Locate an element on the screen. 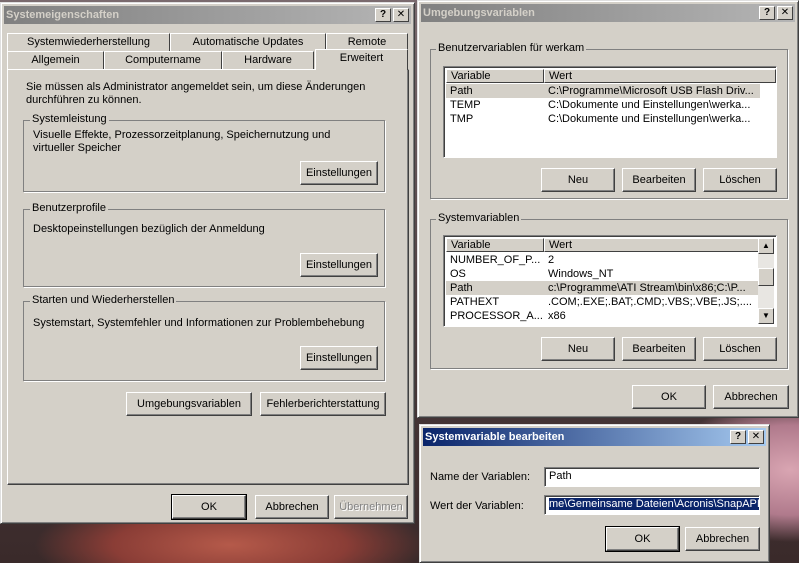 The height and width of the screenshot is (563, 799). system-variables-header: Variable Wert is located at coordinates (603, 245).